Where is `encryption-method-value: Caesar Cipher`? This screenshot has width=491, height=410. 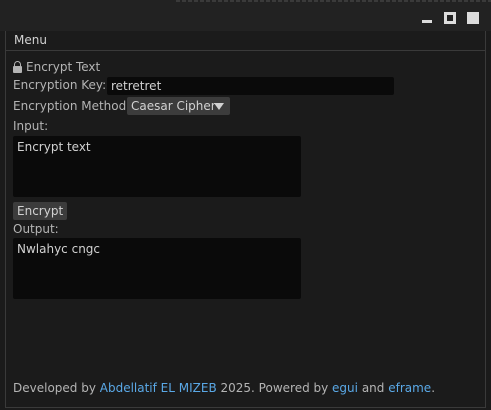 encryption-method-value: Caesar Cipher is located at coordinates (173, 106).